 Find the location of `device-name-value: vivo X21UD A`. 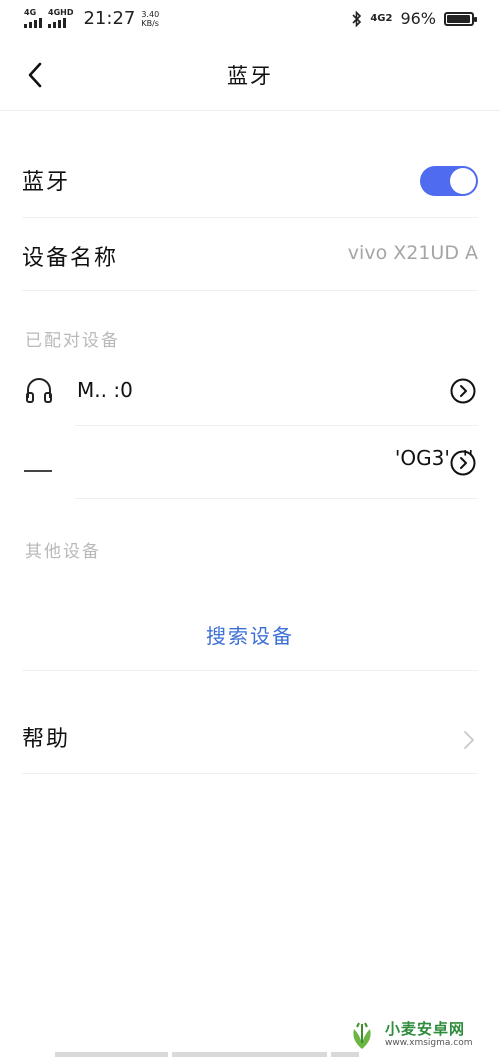

device-name-value: vivo X21UD A is located at coordinates (412, 253).